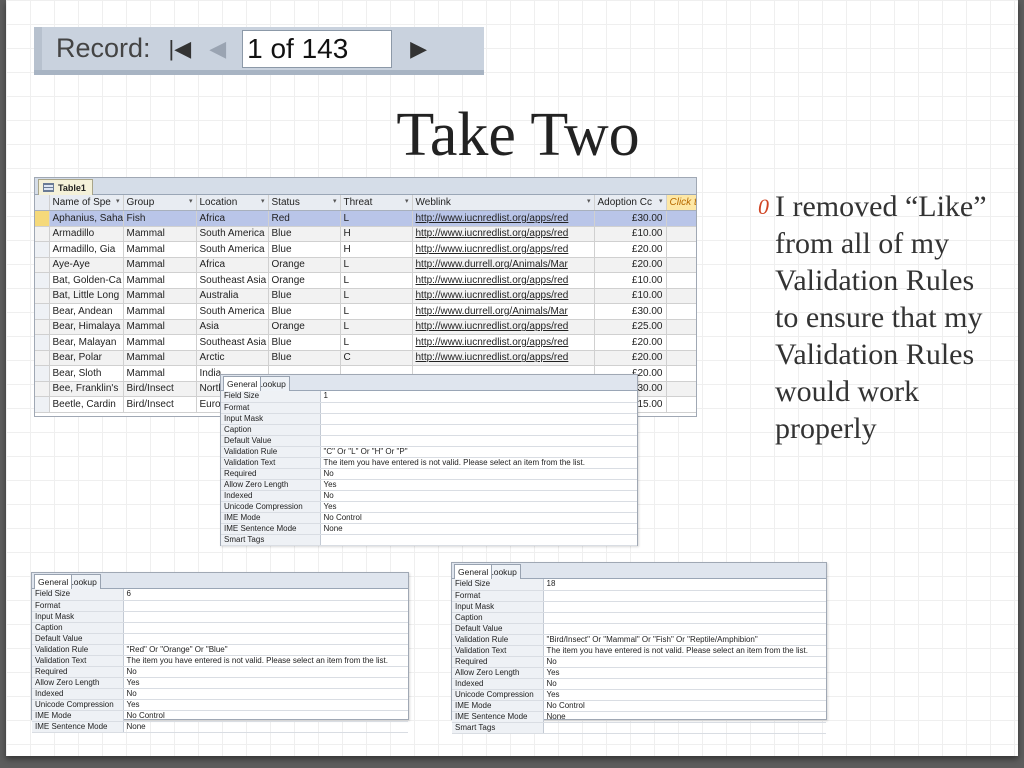 Image resolution: width=1024 pixels, height=768 pixels. Describe the element at coordinates (65, 187) in the screenshot. I see `tab-table1: Table1` at that location.